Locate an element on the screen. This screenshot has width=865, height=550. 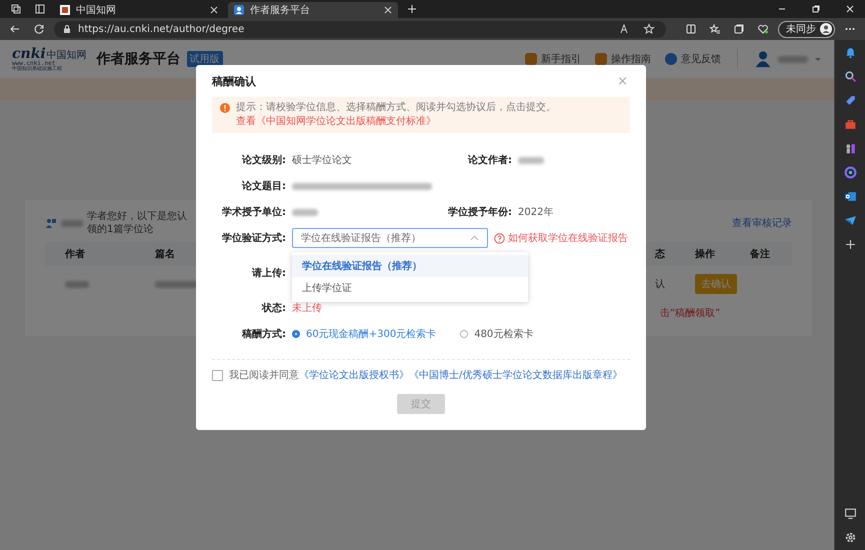
field-label: 状态: is located at coordinates (273, 308).